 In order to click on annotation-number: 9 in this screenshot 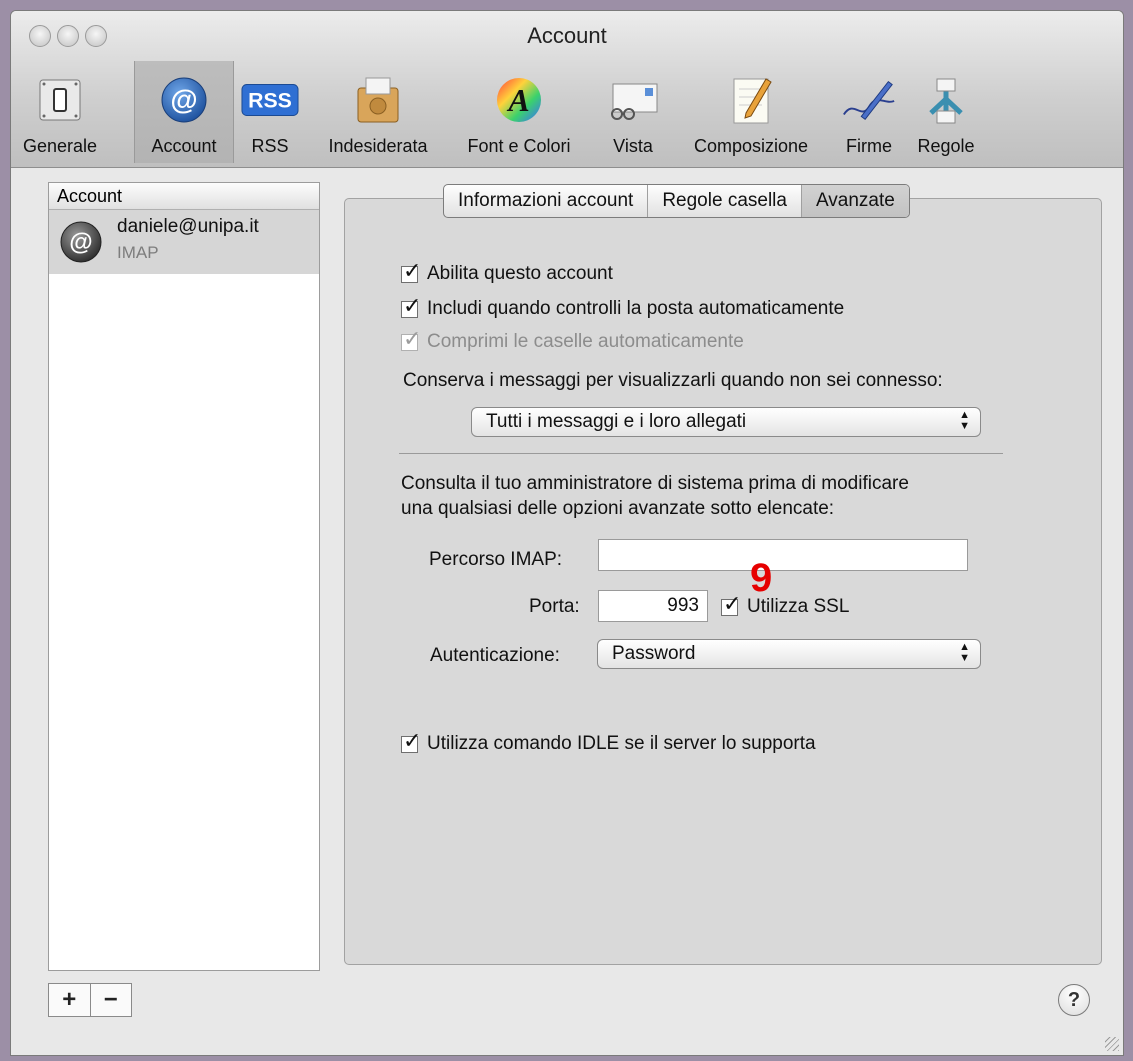, I will do `click(761, 578)`.